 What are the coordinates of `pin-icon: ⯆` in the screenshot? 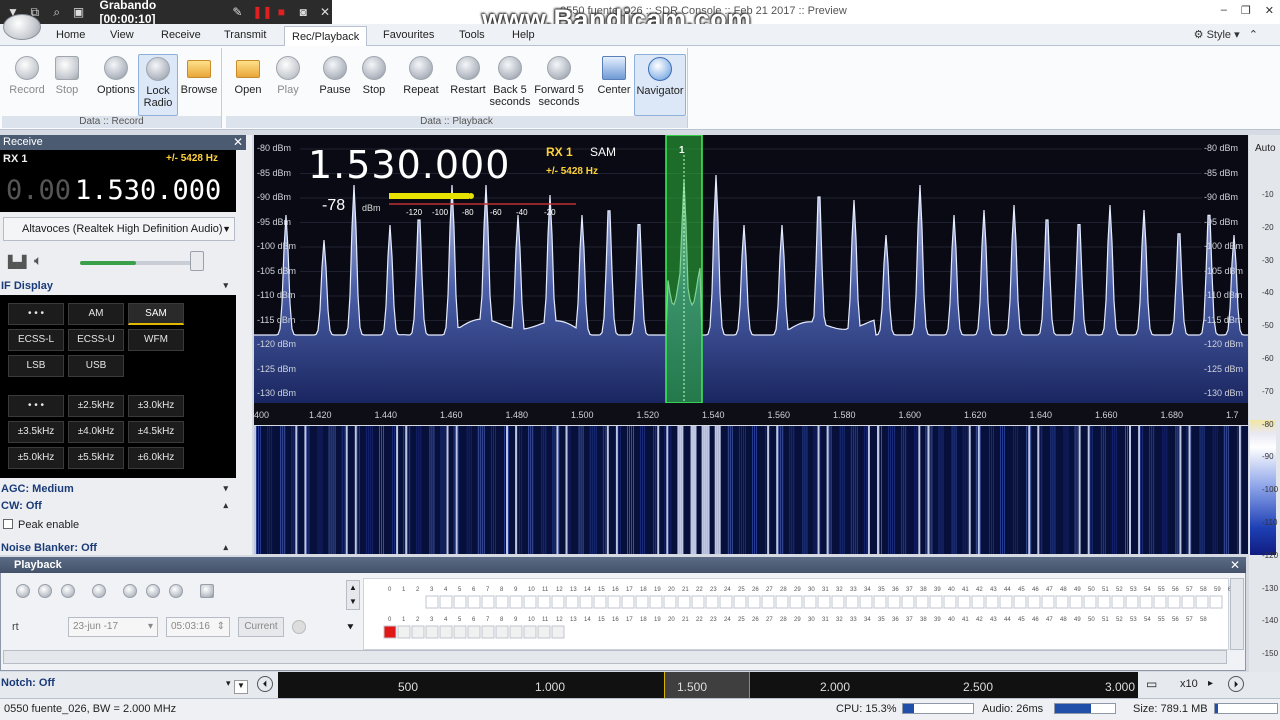 It's located at (350, 628).